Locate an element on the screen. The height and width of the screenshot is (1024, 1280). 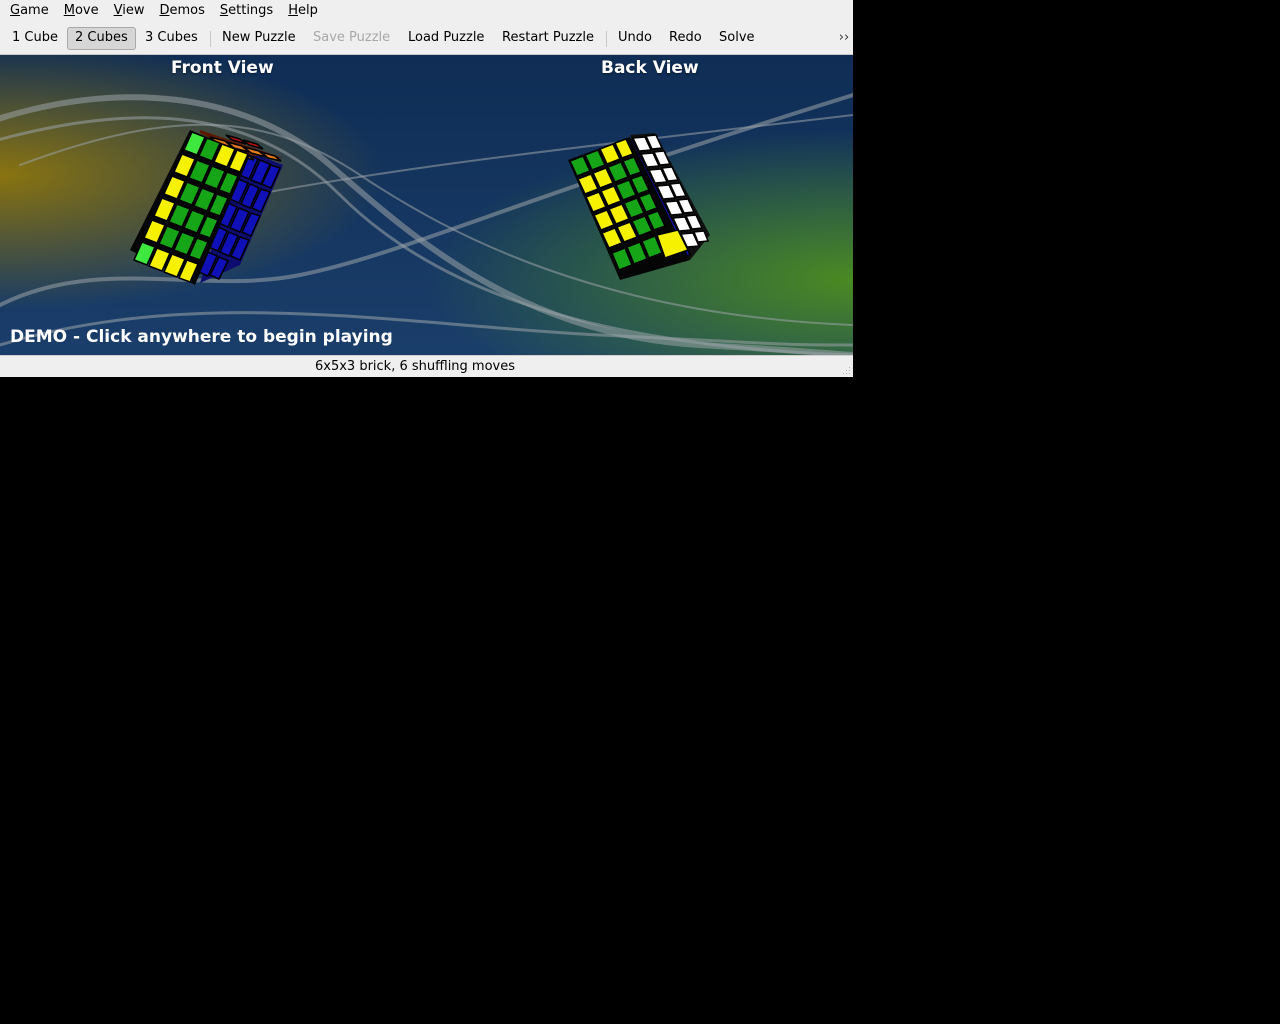
menu-demos: Demos is located at coordinates (181, 11).